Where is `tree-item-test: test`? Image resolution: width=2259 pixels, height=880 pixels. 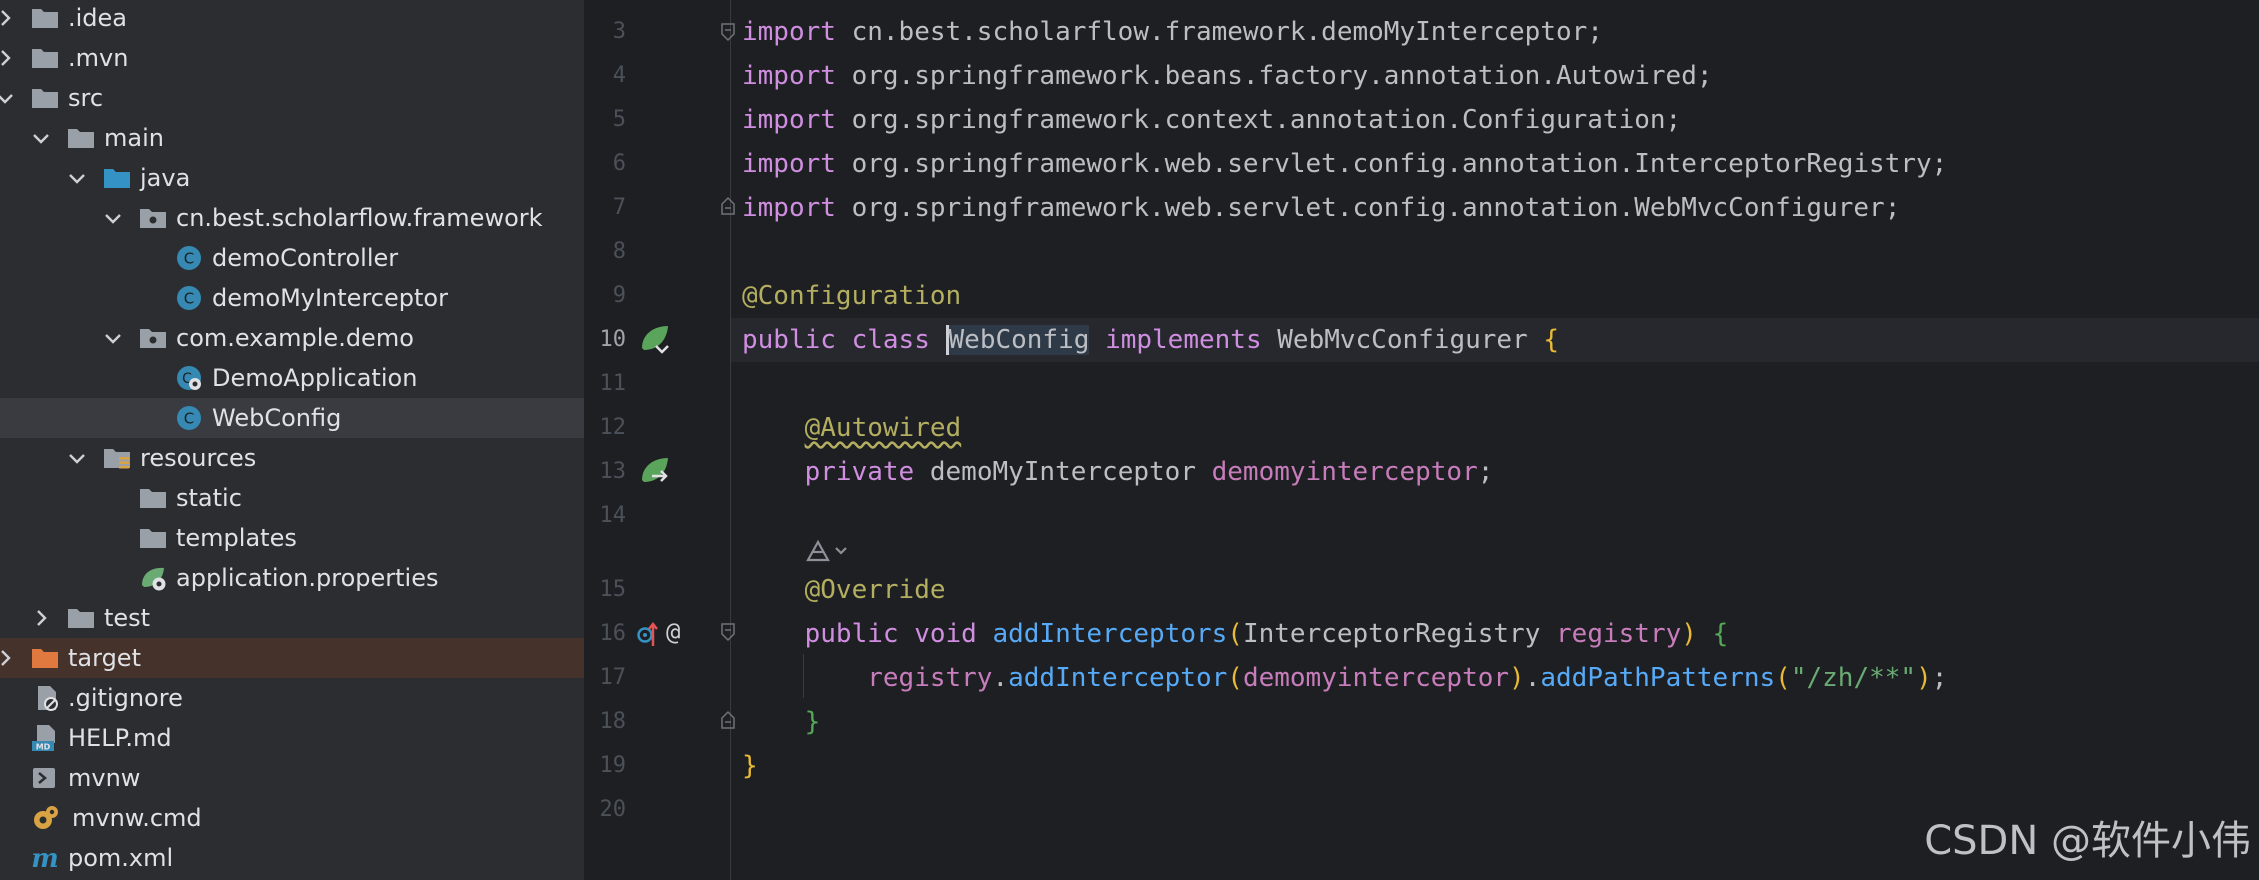
tree-item-test: test is located at coordinates (292, 618).